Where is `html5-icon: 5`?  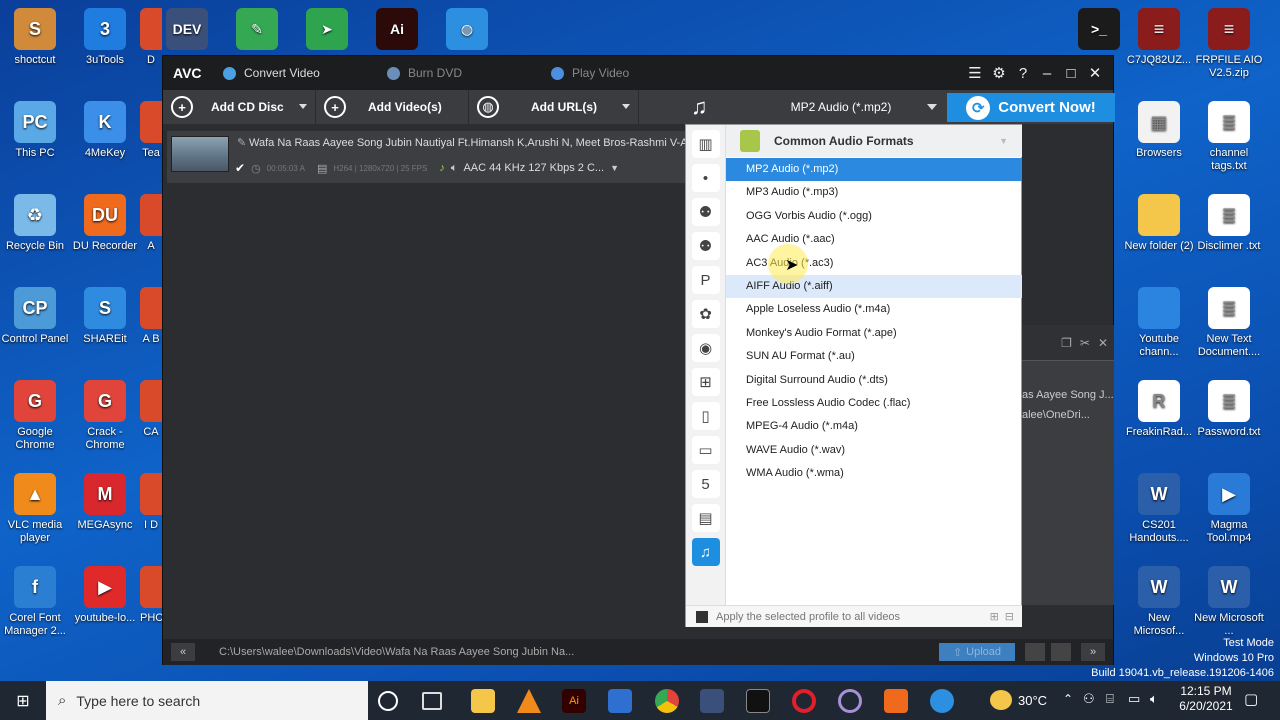 html5-icon: 5 is located at coordinates (705, 484).